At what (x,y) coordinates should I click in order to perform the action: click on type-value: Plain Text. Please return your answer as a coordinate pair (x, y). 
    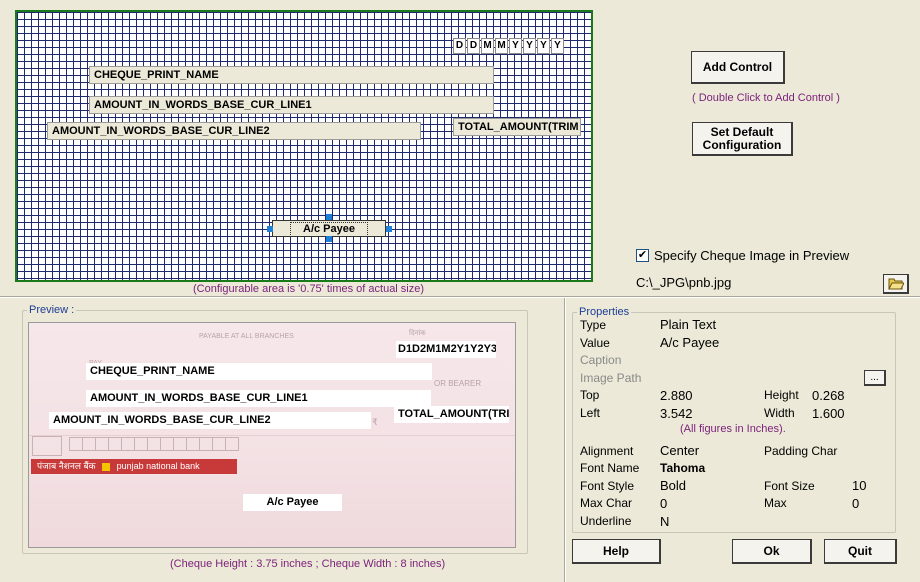
    Looking at the image, I should click on (688, 324).